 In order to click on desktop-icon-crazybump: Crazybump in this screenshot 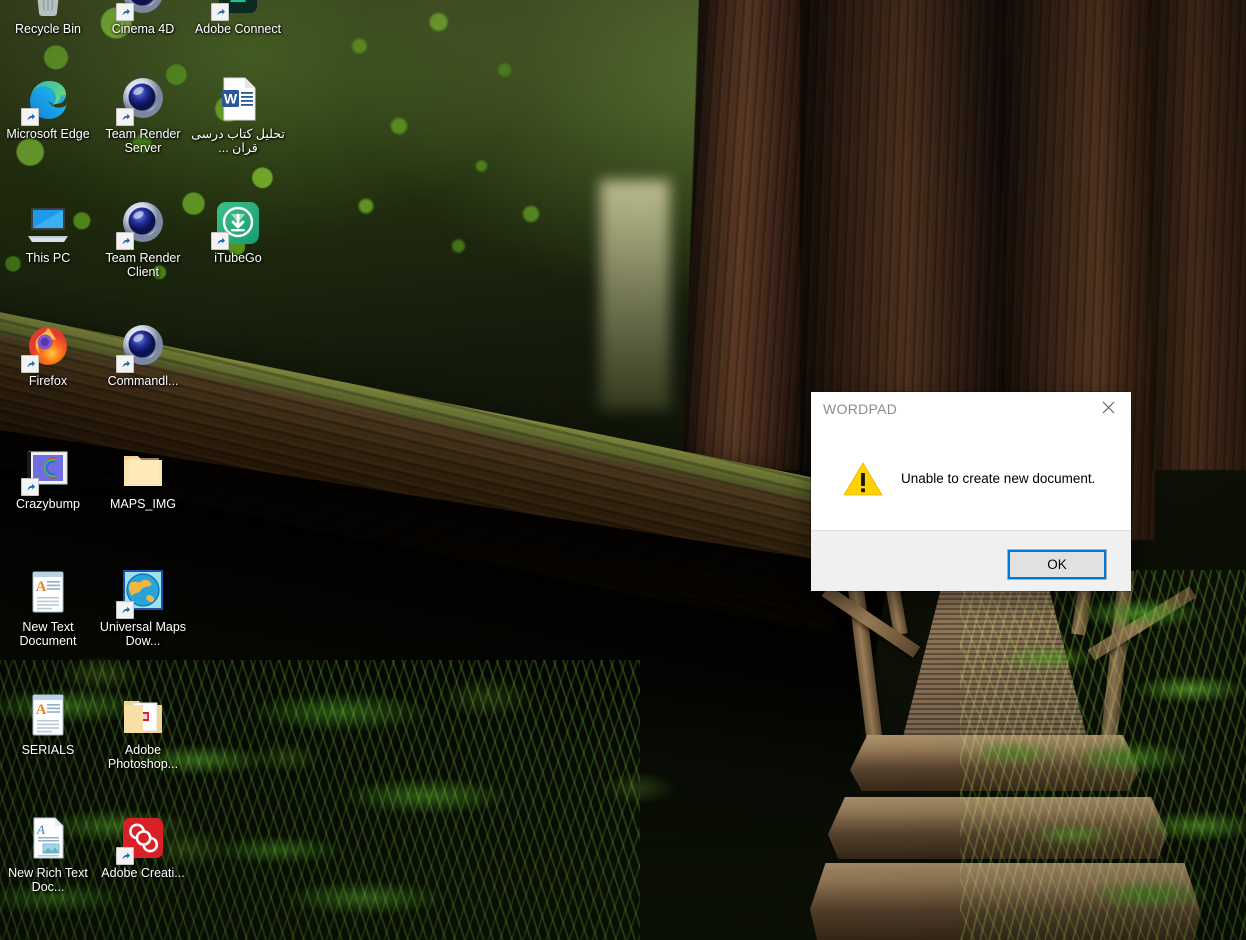, I will do `click(48, 478)`.